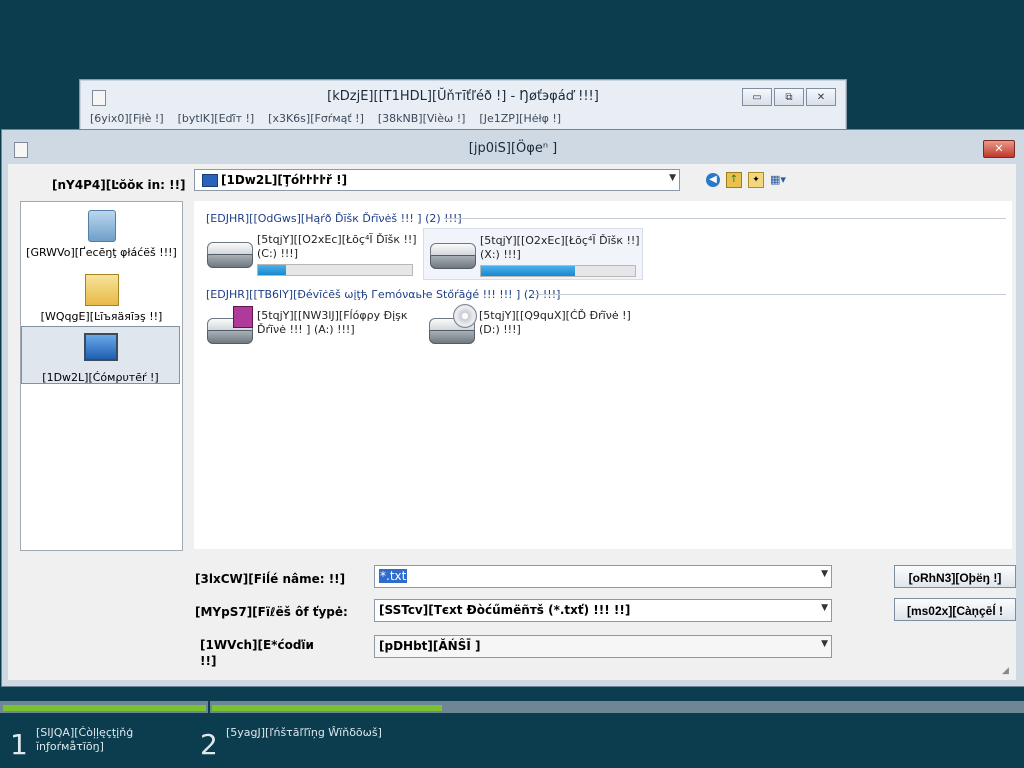 The image size is (1024, 768). I want to click on file-type-dropdown: [SSTcv][Тєхt Ðòćűmëñтš (*.txť) !!! !!] ▼, so click(603, 610).